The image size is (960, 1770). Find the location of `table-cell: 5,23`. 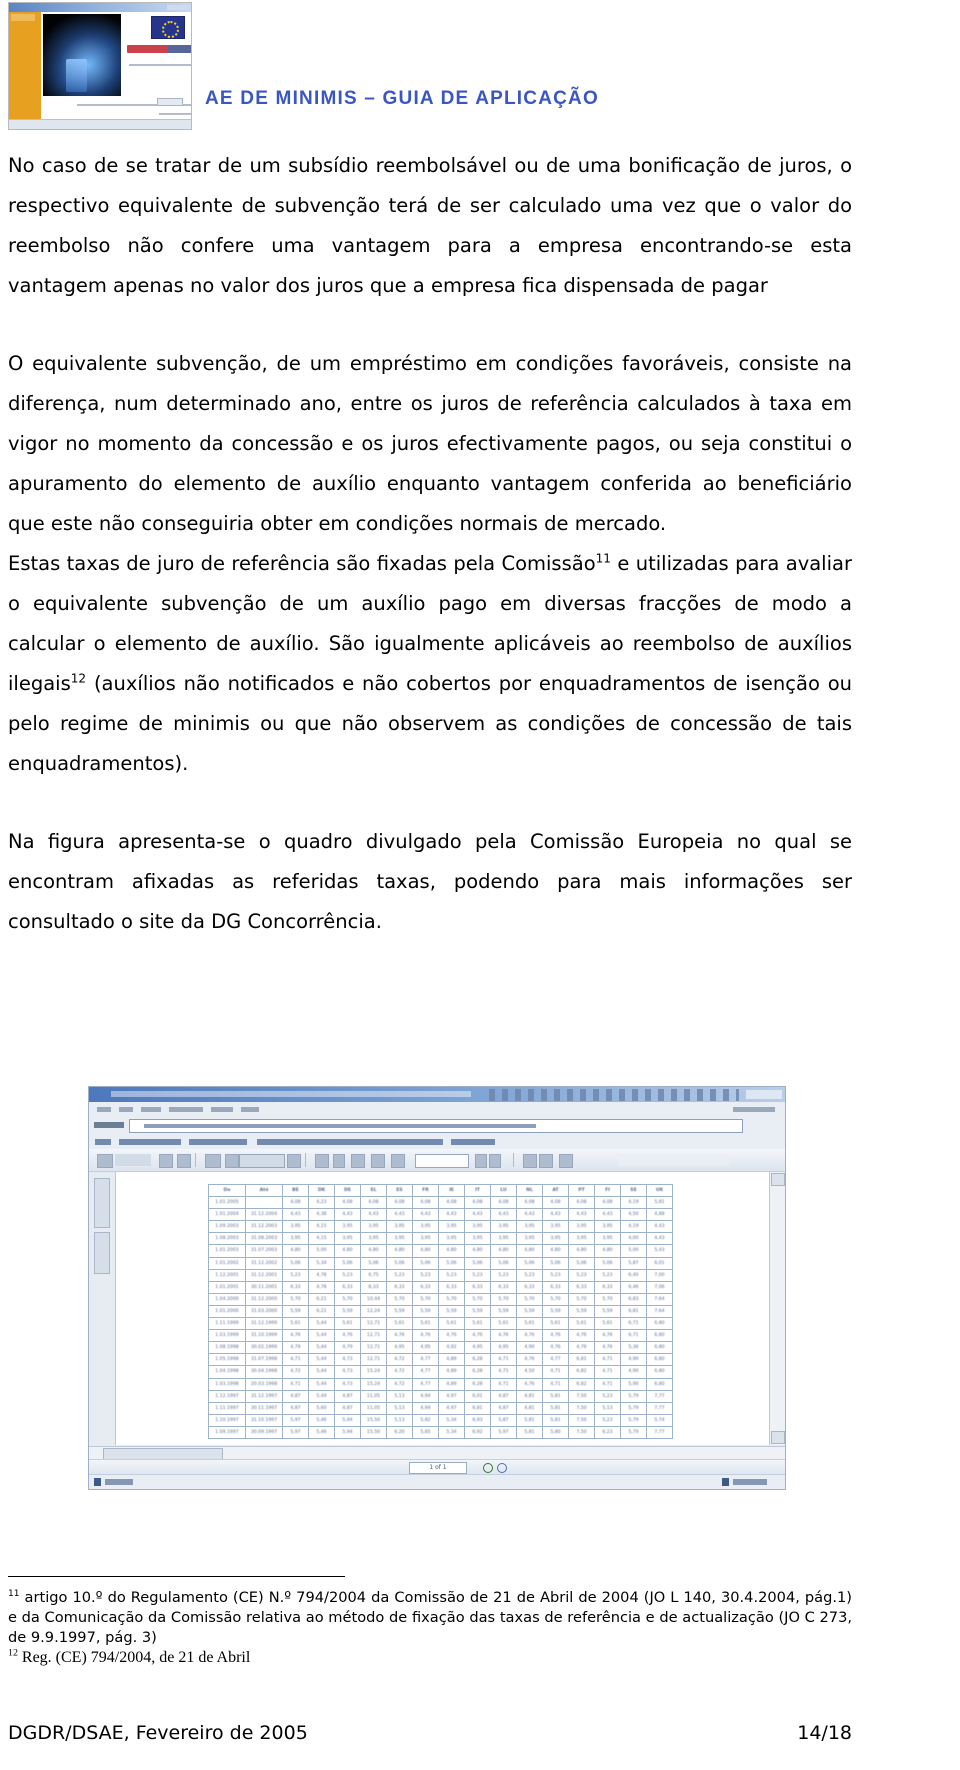

table-cell: 5,23 is located at coordinates (399, 1275).